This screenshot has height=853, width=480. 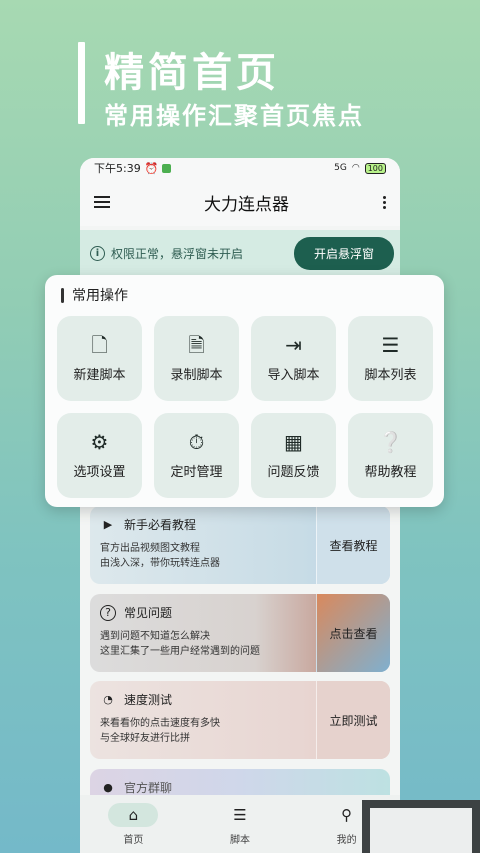 I want to click on promo-title: 精简首页, so click(x=192, y=73).